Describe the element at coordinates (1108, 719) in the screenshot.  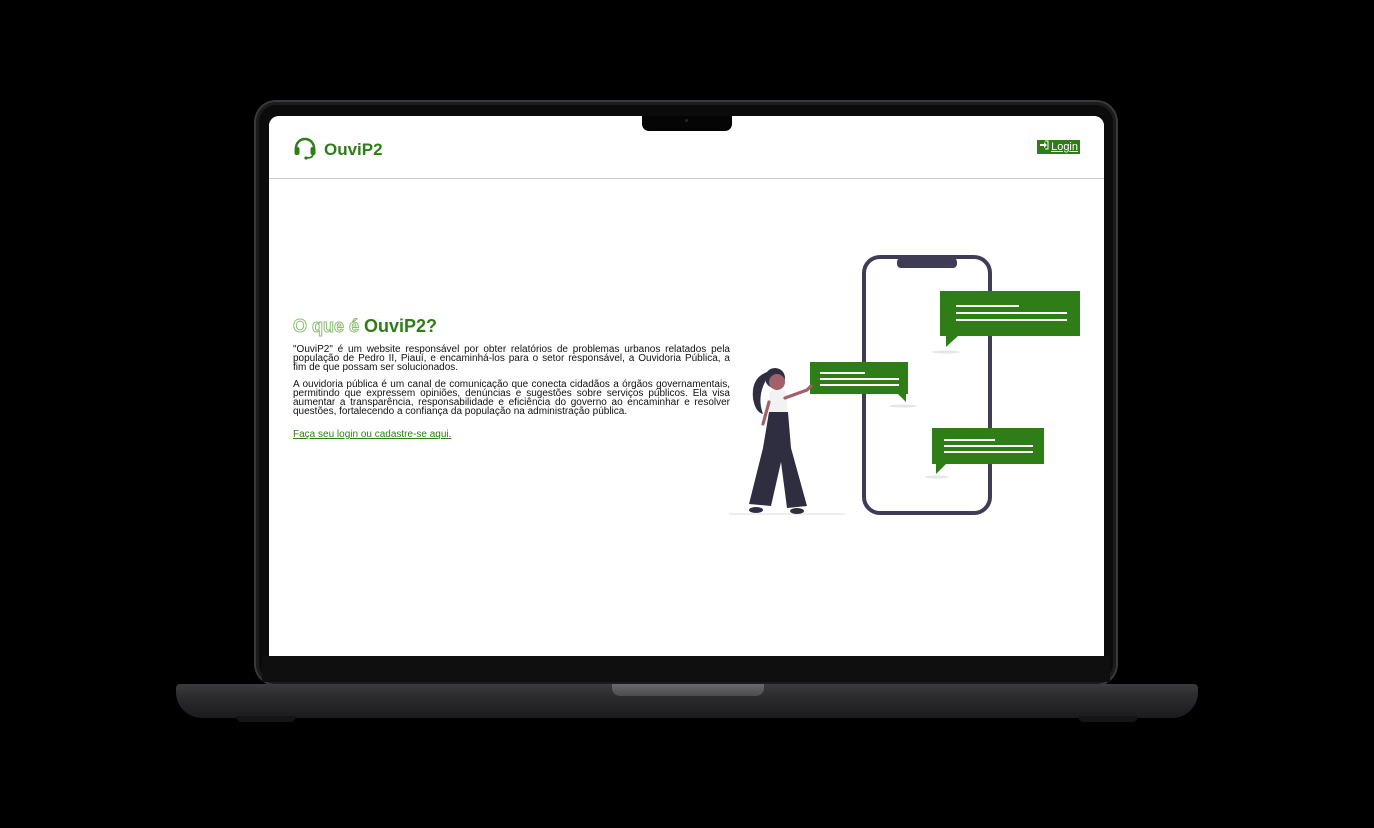
I see `laptop-foot-right` at that location.